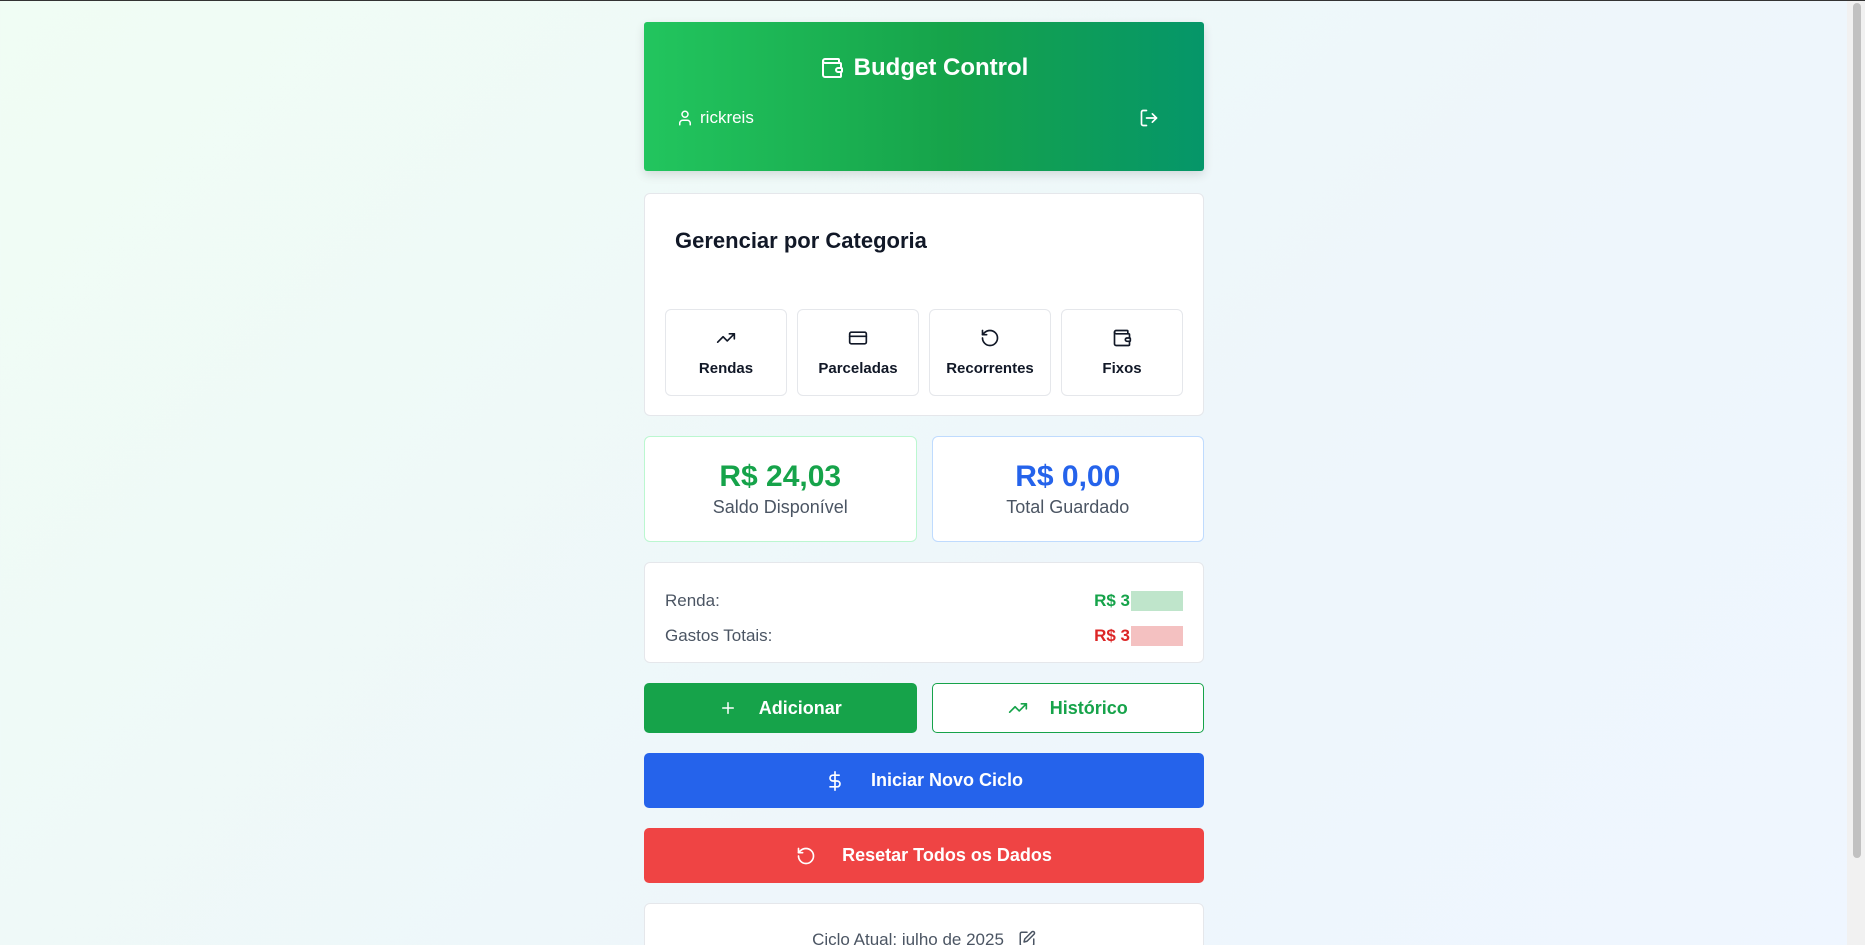  I want to click on category-recorrentes-button: Recorrentes, so click(990, 352).